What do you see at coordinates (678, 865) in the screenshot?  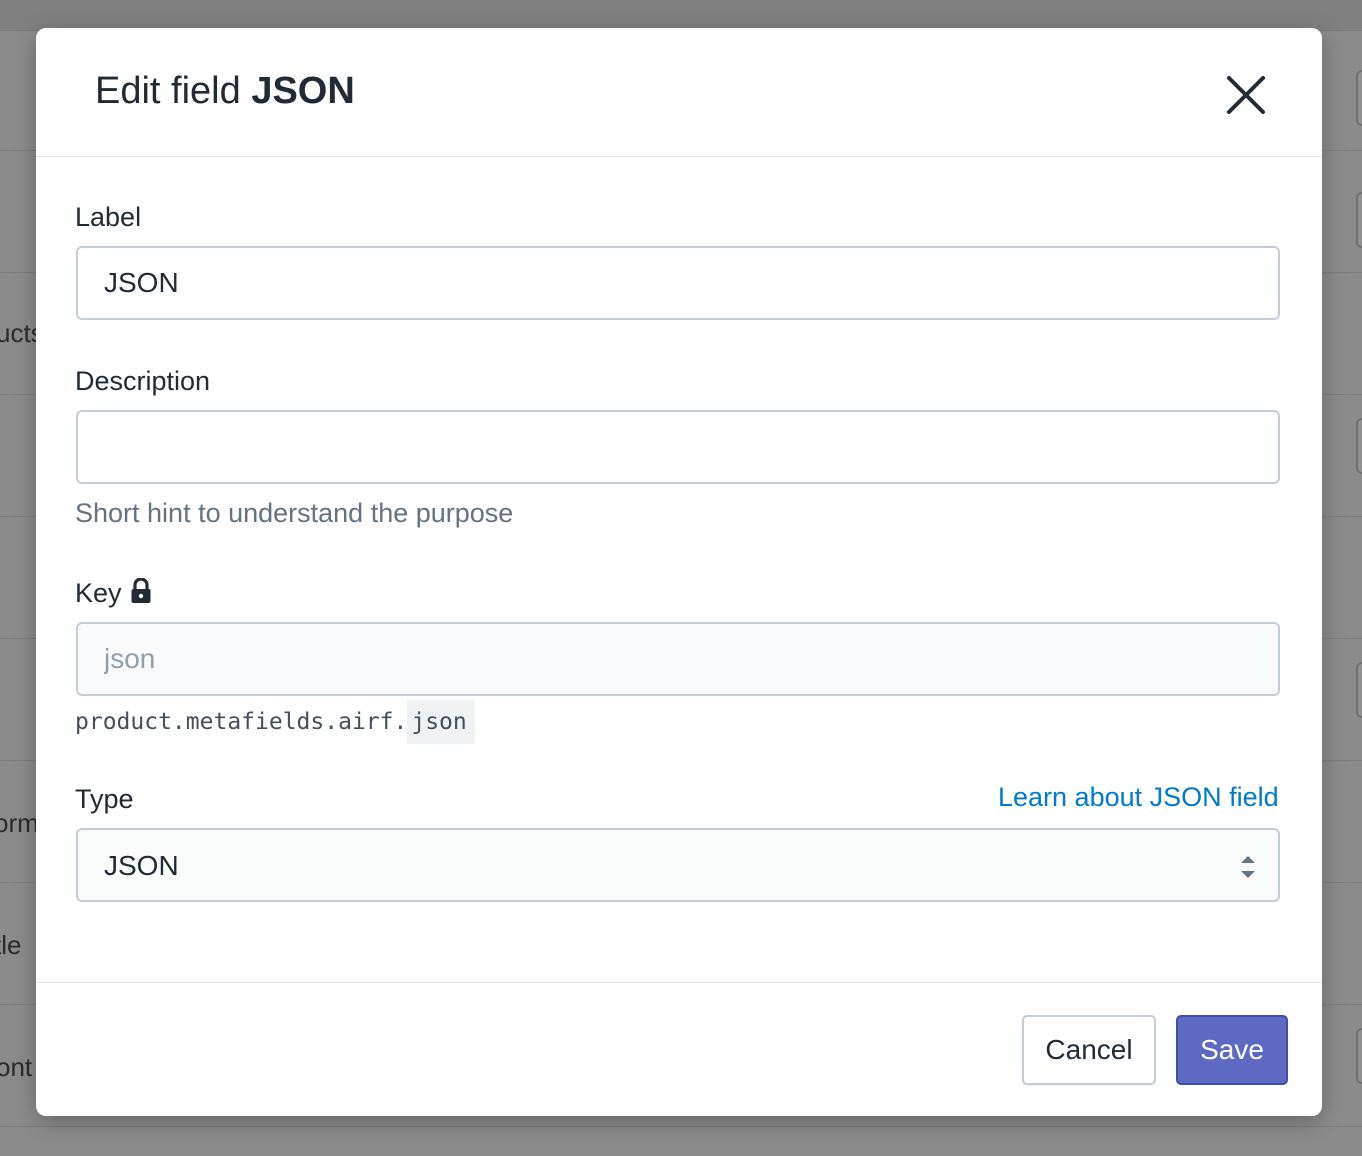 I see `type-select: JSON` at bounding box center [678, 865].